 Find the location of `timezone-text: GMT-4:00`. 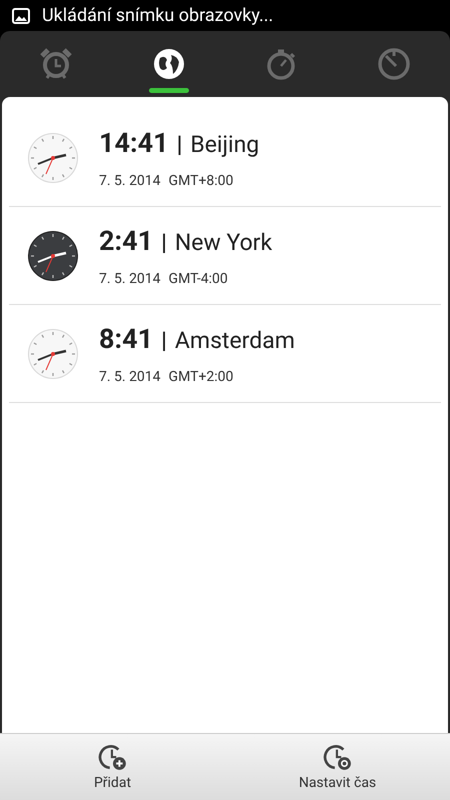

timezone-text: GMT-4:00 is located at coordinates (198, 280).